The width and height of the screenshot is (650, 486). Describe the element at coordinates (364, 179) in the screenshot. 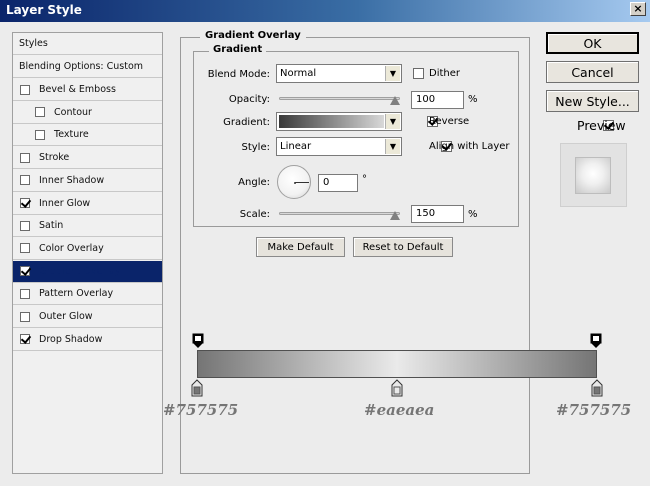

I see `angle-unit: °` at that location.